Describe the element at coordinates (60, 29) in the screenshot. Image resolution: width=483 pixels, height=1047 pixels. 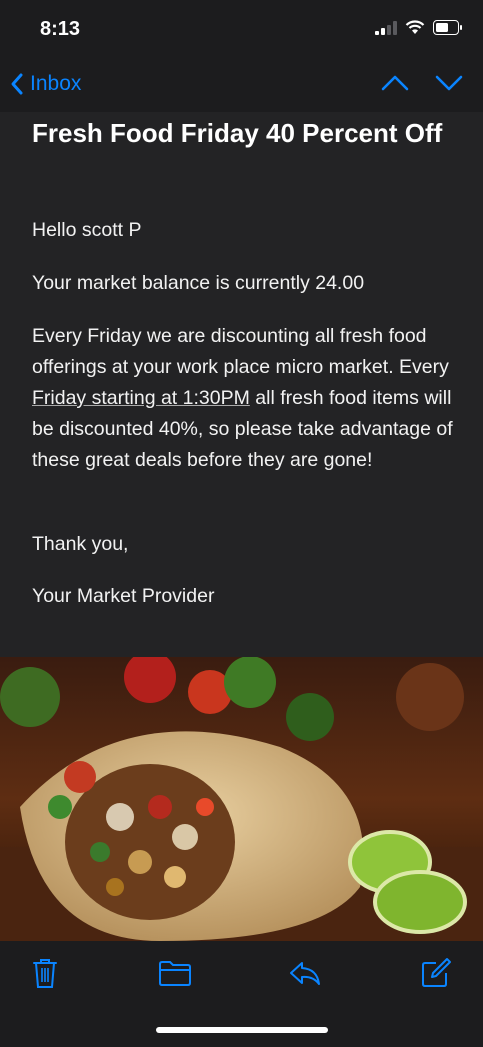
I see `status-time: 8:13` at that location.